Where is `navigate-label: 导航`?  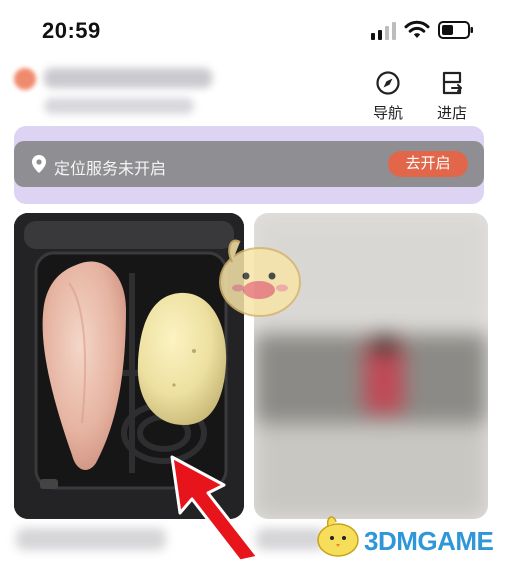 navigate-label: 导航 is located at coordinates (387, 113).